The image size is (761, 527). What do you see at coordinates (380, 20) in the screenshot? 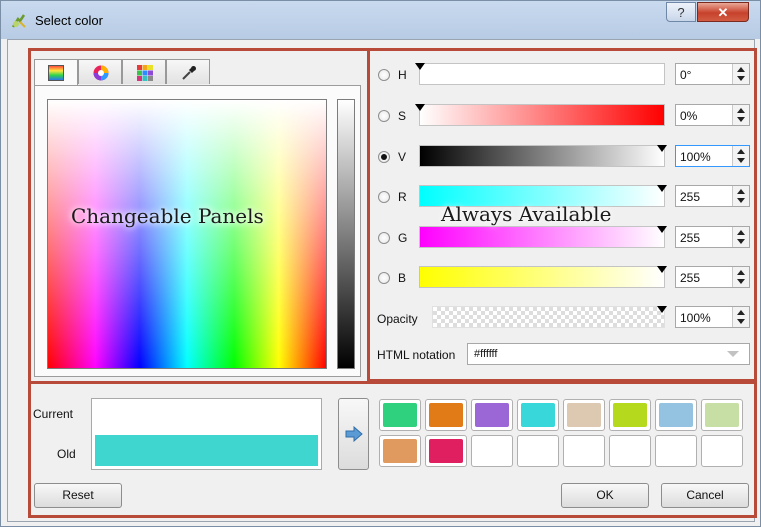
I see `title-bar: Select color ? ✕` at bounding box center [380, 20].